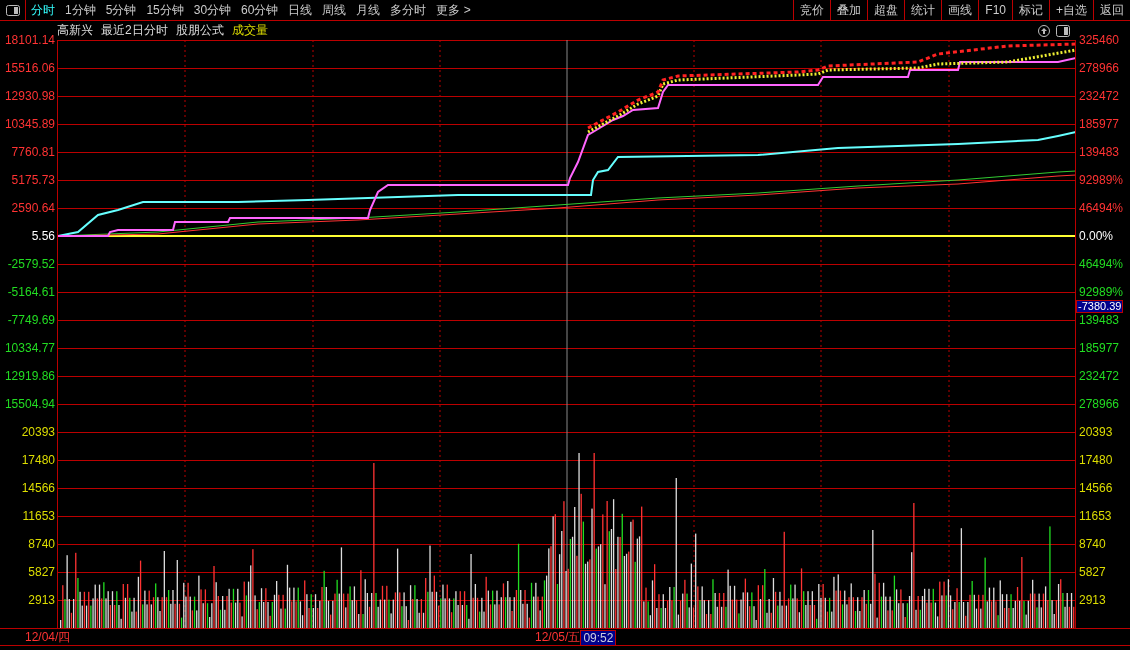  Describe the element at coordinates (1044, 30) in the screenshot. I see `upload-icon` at that location.